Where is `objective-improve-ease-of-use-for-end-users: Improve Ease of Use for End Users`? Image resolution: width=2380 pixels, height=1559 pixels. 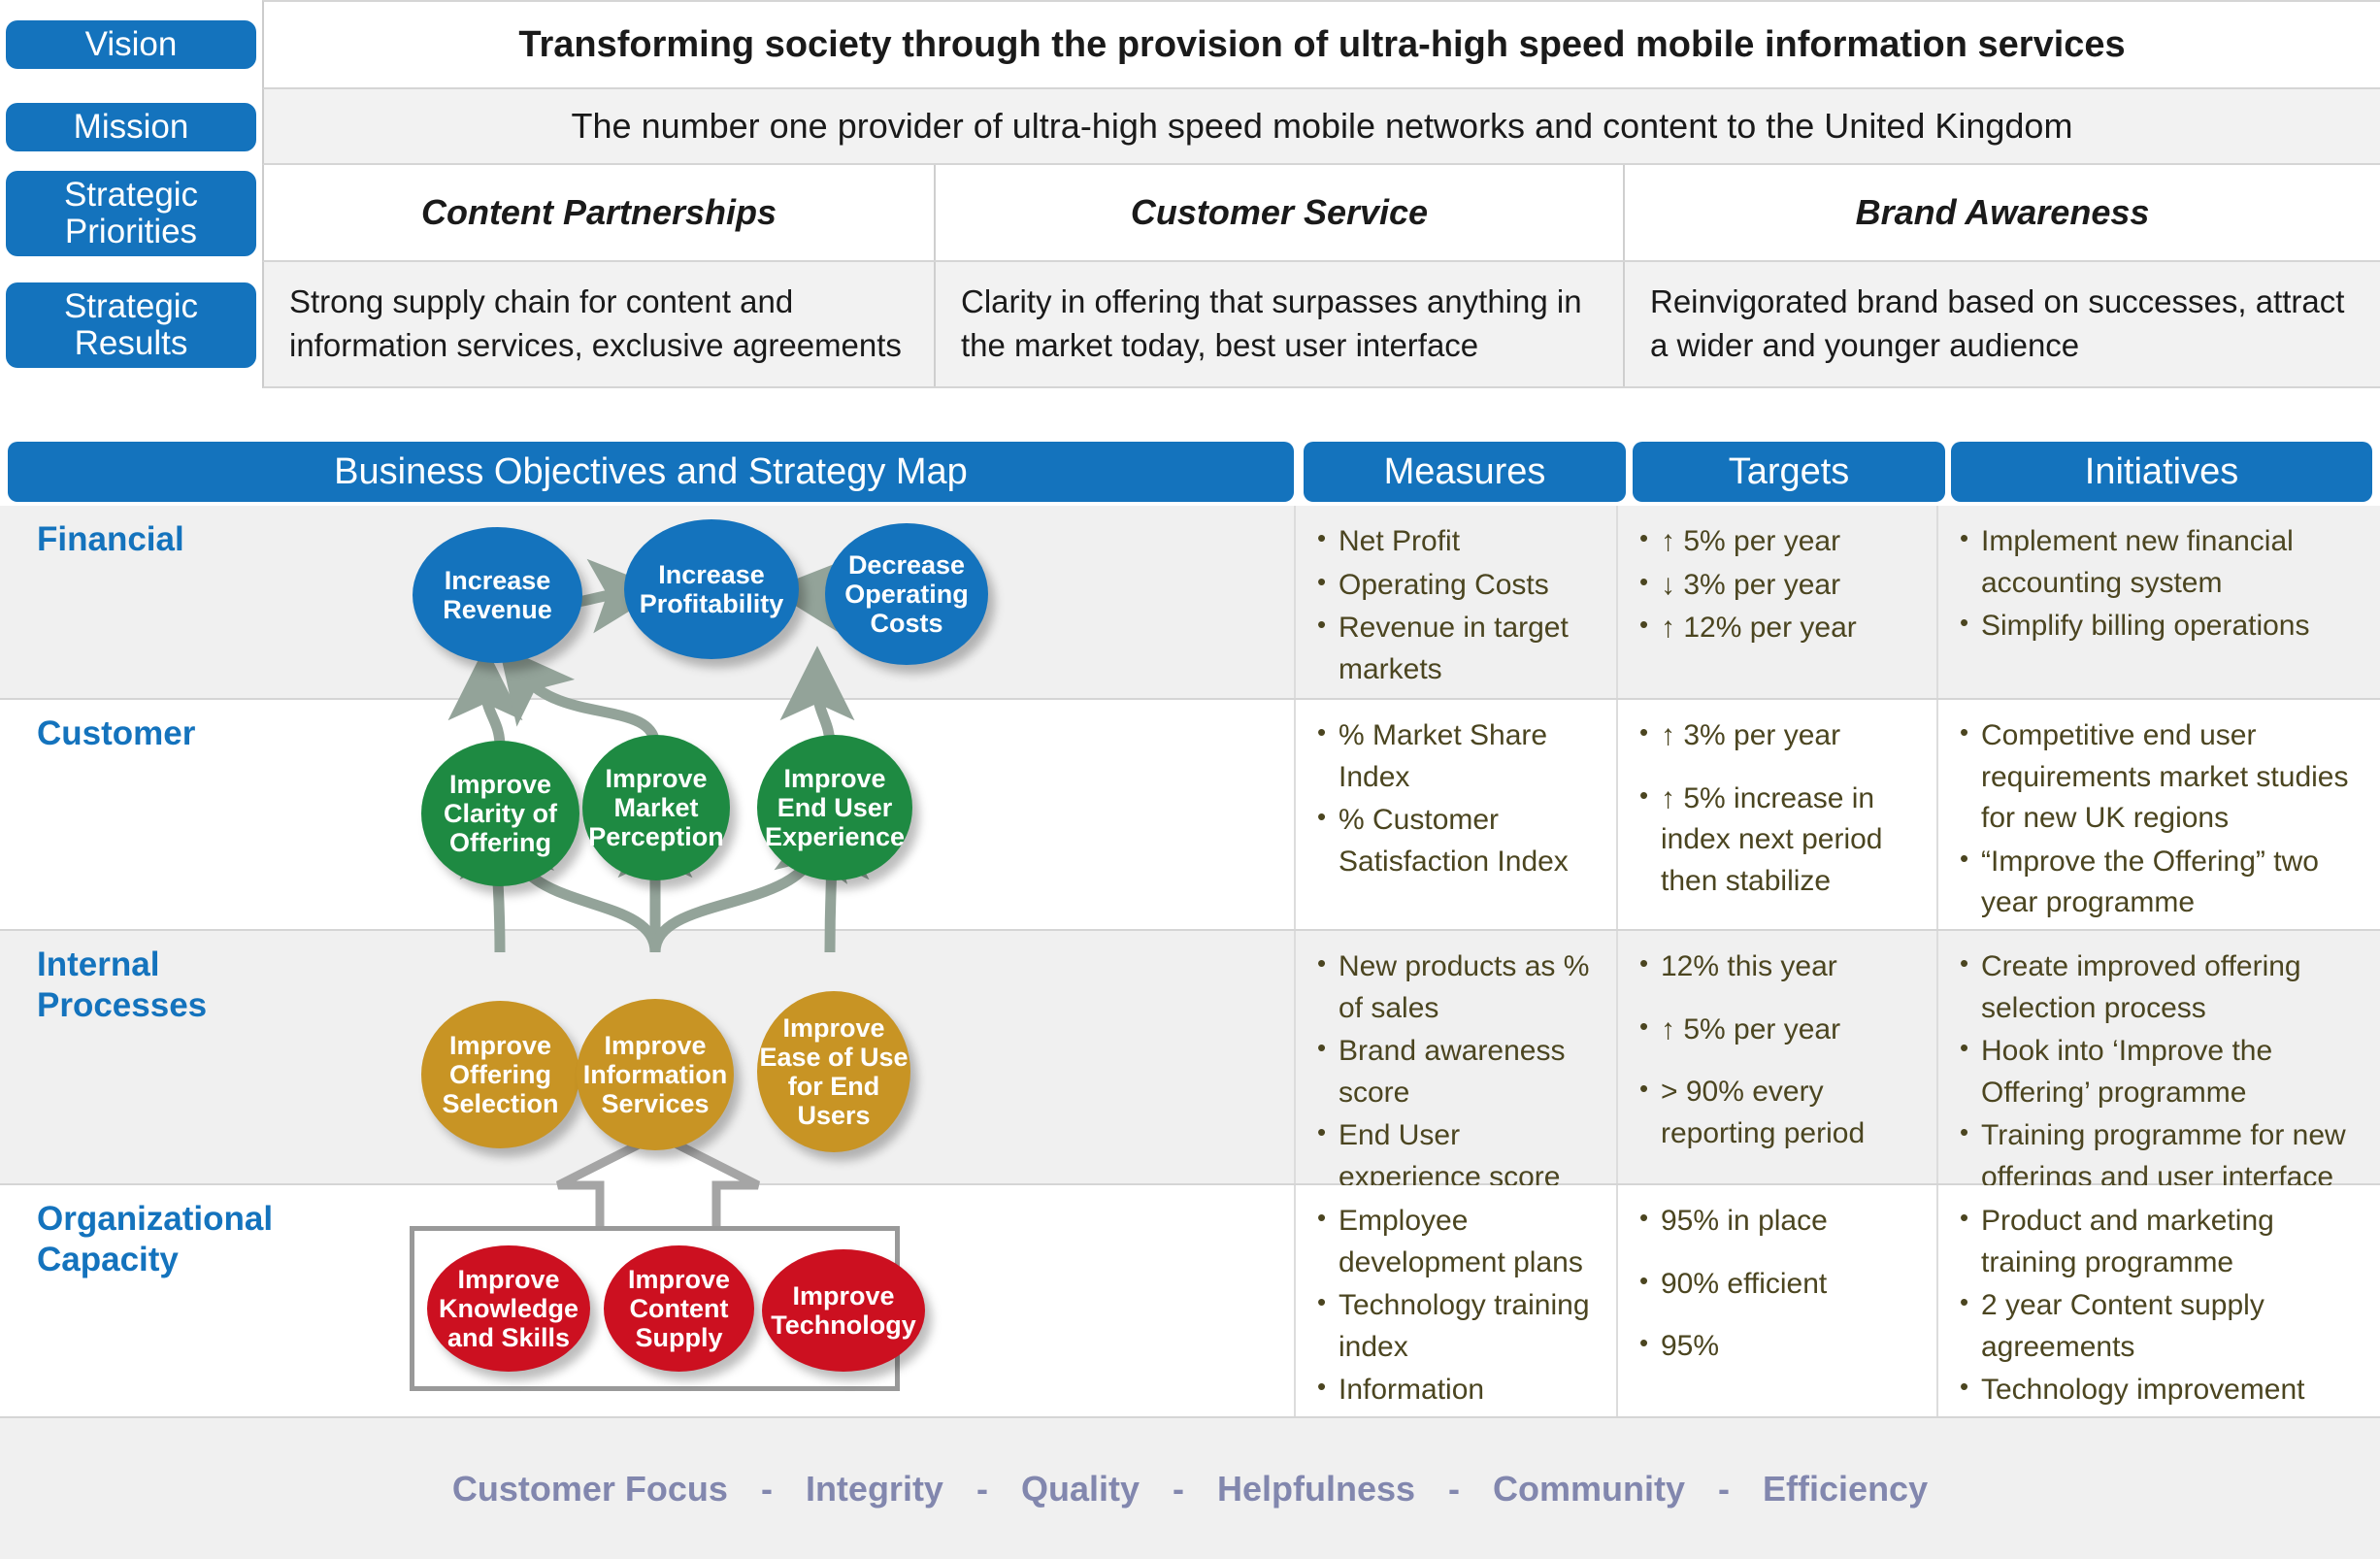 objective-improve-ease-of-use-for-end-users: Improve Ease of Use for End Users is located at coordinates (833, 1071).